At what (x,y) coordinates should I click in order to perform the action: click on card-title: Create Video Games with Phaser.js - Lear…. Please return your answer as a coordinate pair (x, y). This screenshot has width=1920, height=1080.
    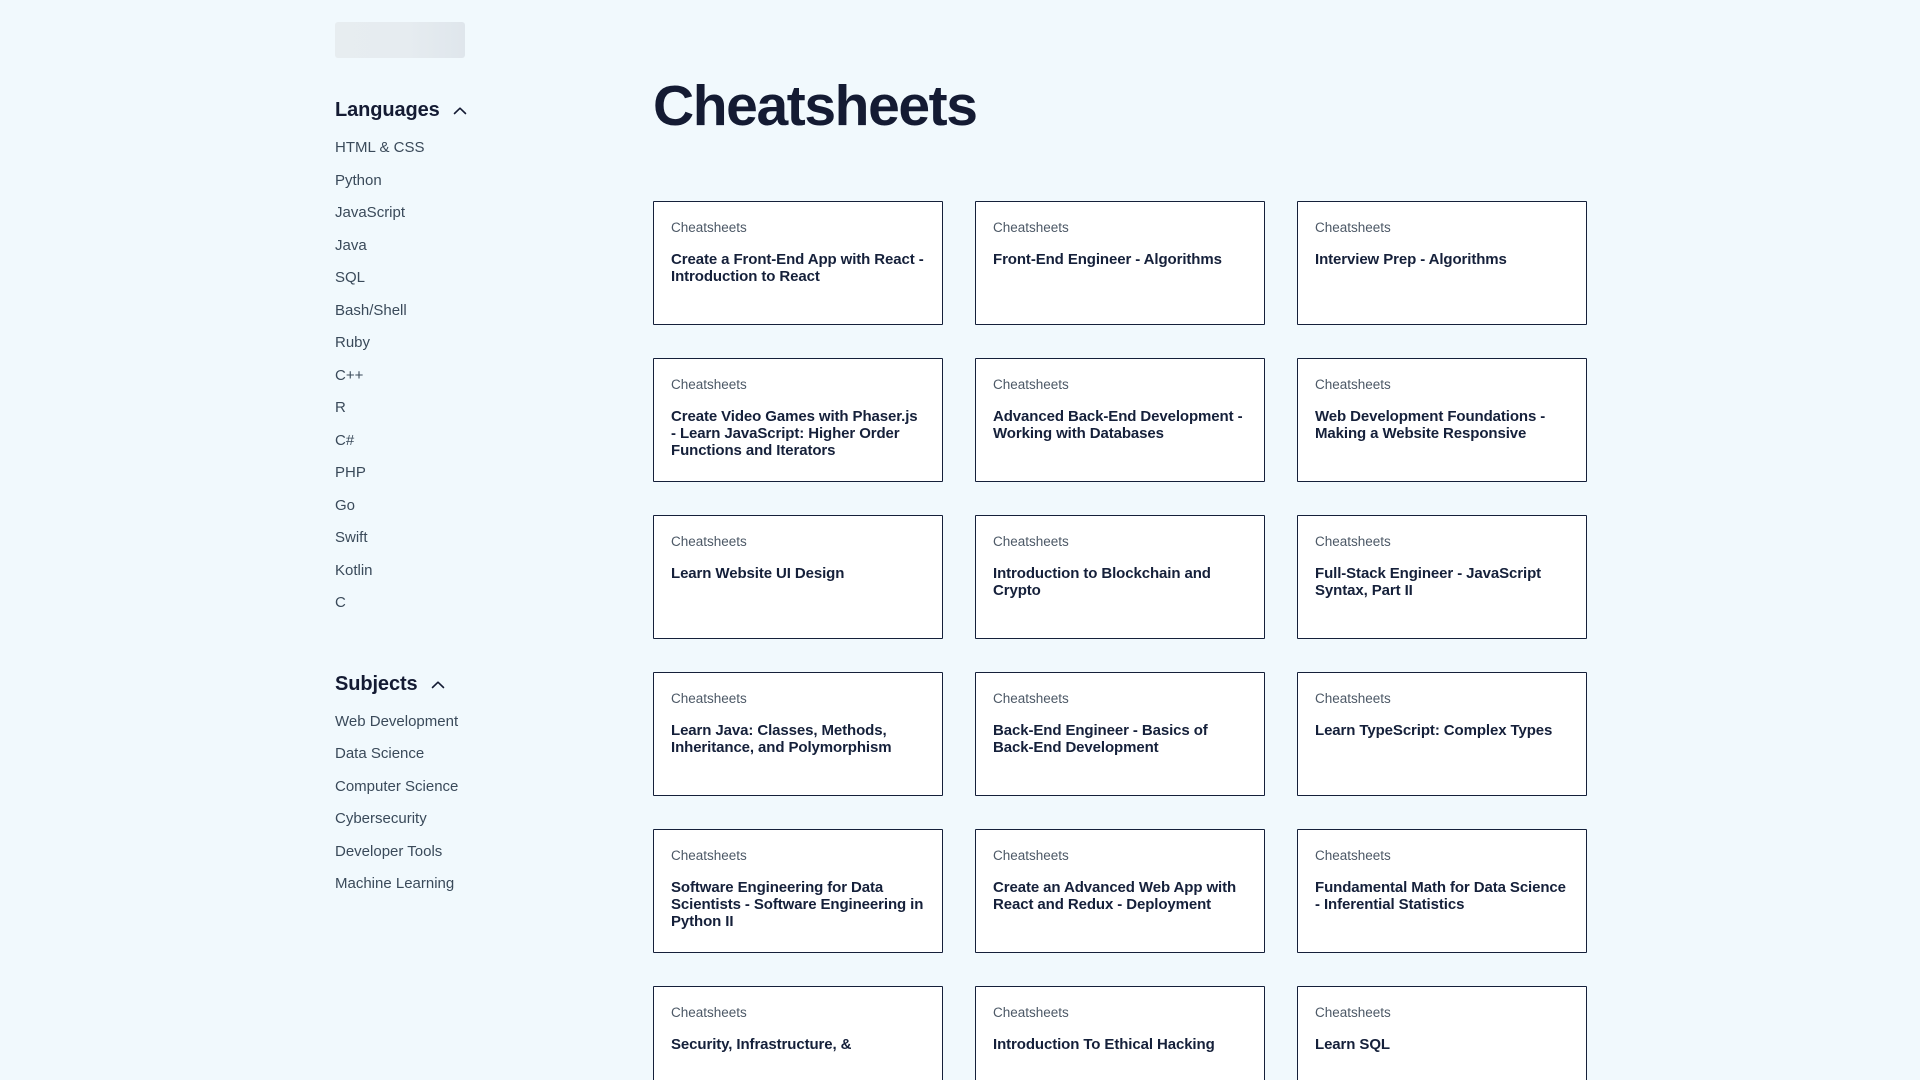
    Looking at the image, I should click on (794, 433).